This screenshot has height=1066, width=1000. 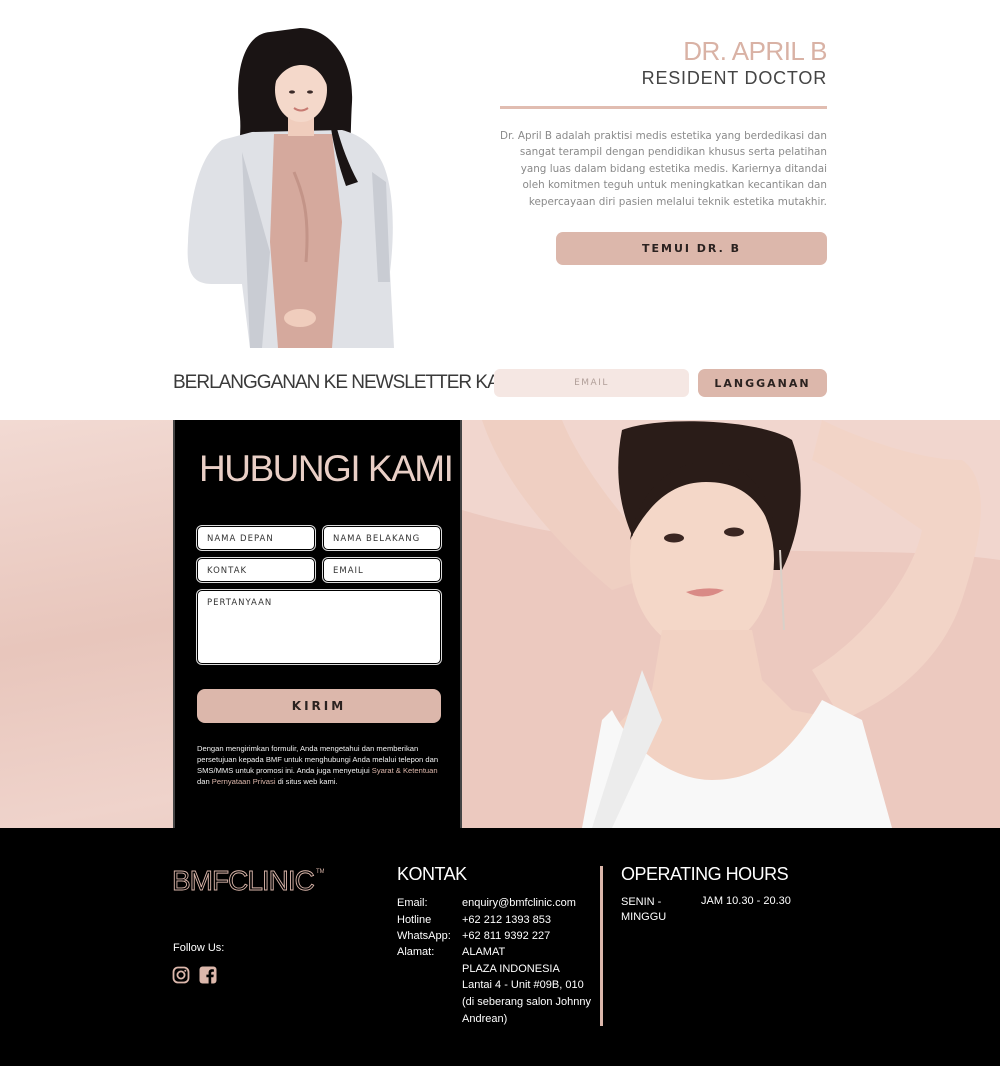 What do you see at coordinates (181, 975) in the screenshot?
I see `instagram-icon` at bounding box center [181, 975].